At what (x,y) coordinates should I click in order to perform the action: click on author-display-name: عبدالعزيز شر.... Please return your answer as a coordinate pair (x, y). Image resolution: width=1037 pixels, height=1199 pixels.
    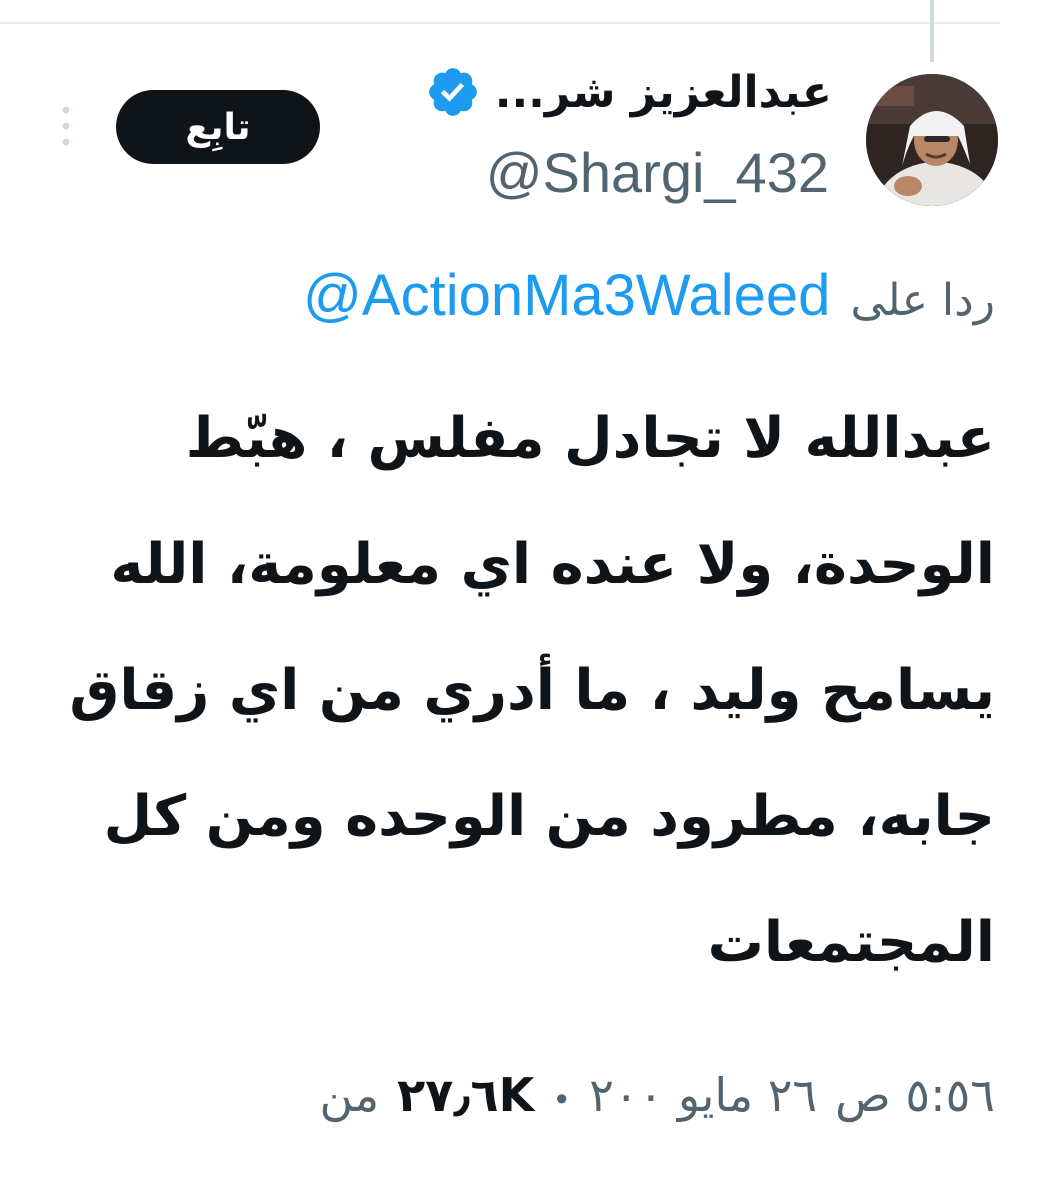
    Looking at the image, I should click on (663, 92).